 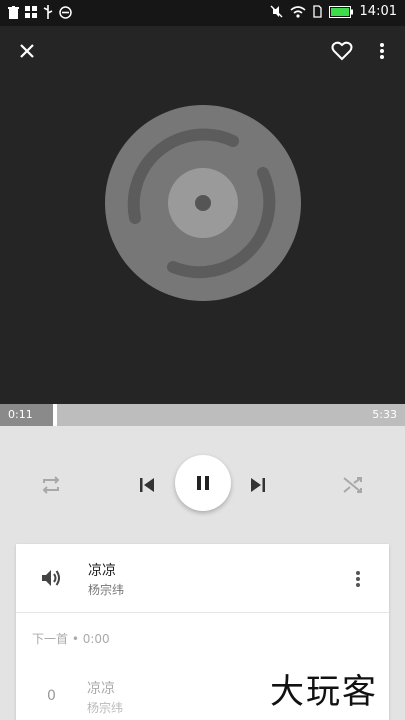 I want to click on current-song-title: 凉凉, so click(x=102, y=571).